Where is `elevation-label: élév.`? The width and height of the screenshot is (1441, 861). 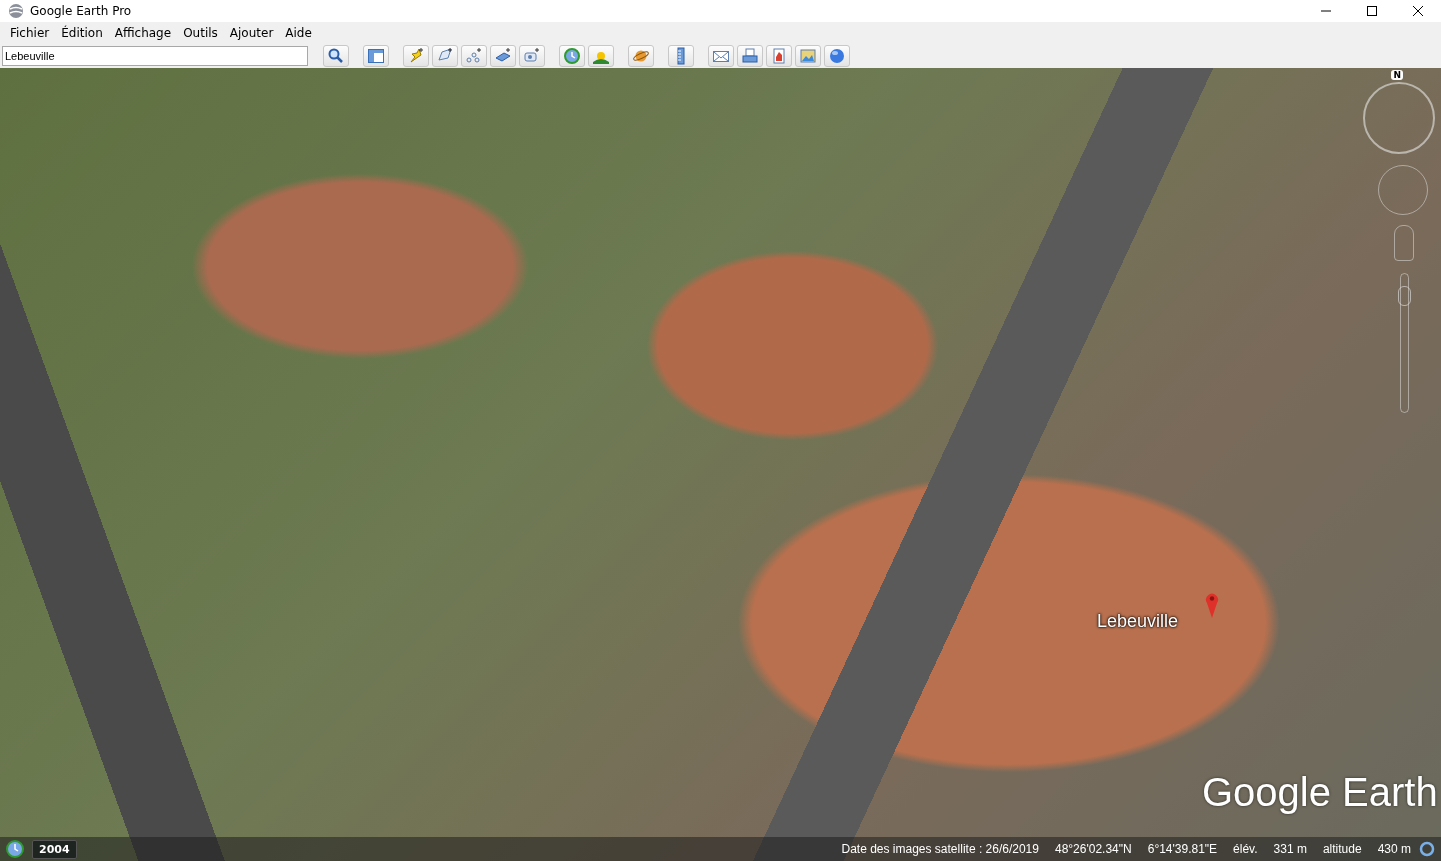
elevation-label: élév. is located at coordinates (1245, 849).